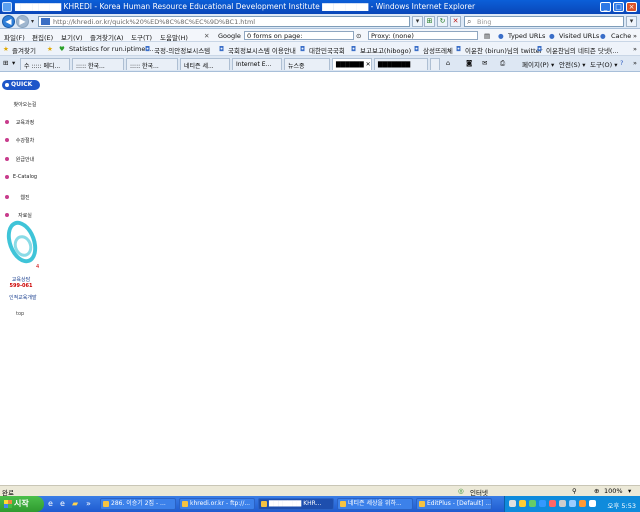 The width and height of the screenshot is (640, 512). Describe the element at coordinates (574, 491) in the screenshot. I see `protected-mode-icon: ⚲` at that location.